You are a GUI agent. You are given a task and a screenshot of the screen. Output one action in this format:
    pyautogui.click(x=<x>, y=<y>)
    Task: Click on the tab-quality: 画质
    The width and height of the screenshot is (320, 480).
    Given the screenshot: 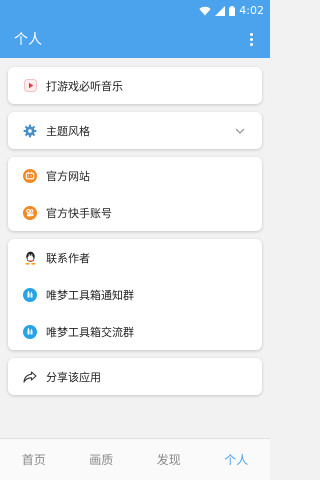 What is the action you would take?
    pyautogui.click(x=102, y=459)
    